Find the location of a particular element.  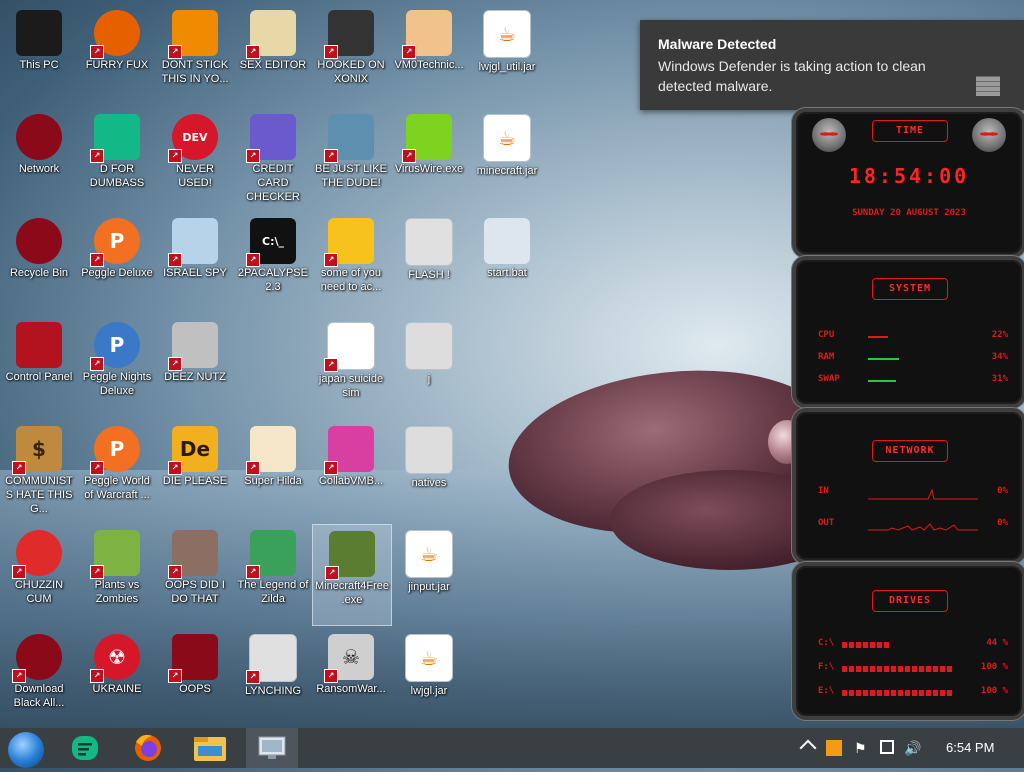

taskbar-control-panel-button is located at coordinates (272, 748).